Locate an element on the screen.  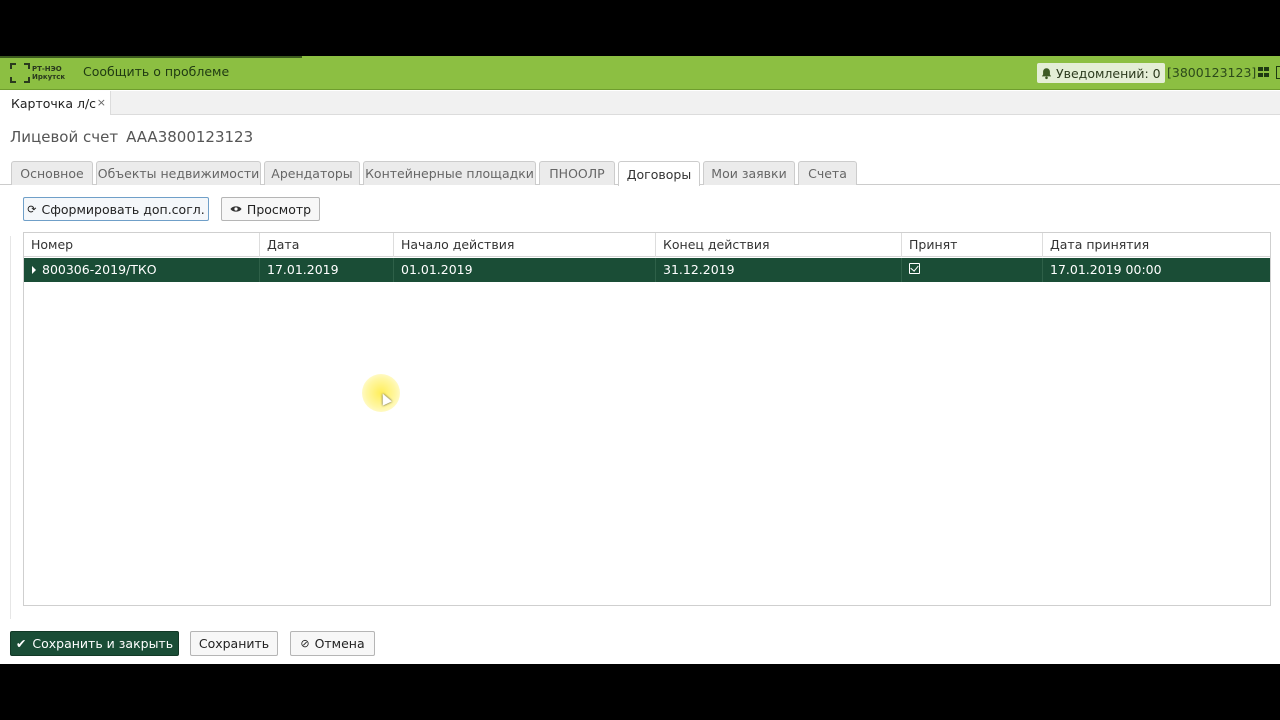
contract-number: 800306-2019/ТКО is located at coordinates (99, 269).